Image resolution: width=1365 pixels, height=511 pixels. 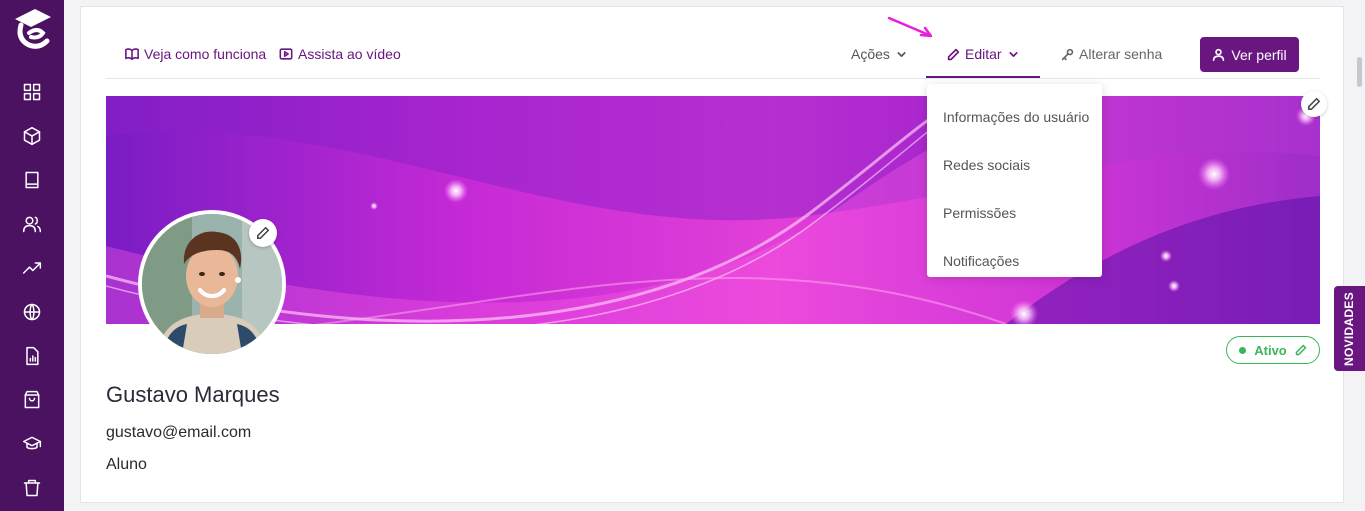 I want to click on status-badge: Ativo, so click(x=1273, y=350).